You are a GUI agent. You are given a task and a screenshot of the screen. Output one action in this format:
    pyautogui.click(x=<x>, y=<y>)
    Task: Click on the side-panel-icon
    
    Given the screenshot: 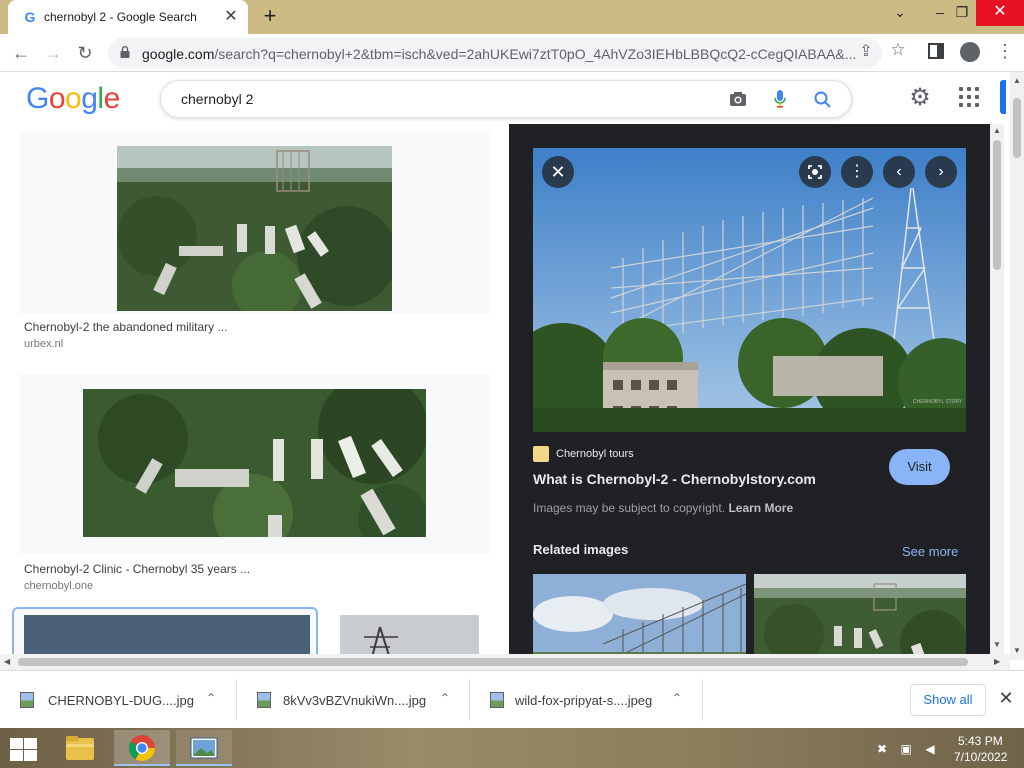 What is the action you would take?
    pyautogui.click(x=936, y=51)
    